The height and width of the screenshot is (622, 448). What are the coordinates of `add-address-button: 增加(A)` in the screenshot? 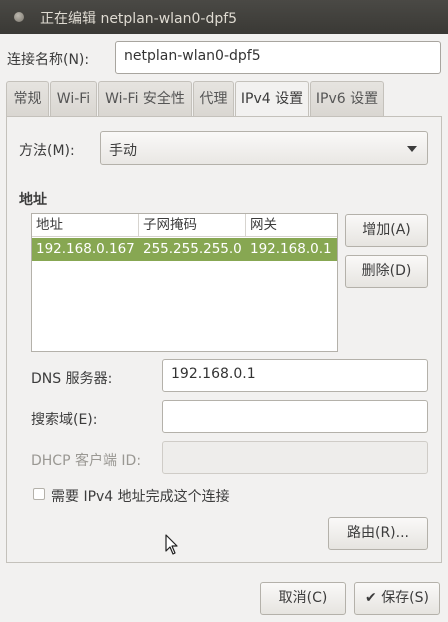 It's located at (386, 230).